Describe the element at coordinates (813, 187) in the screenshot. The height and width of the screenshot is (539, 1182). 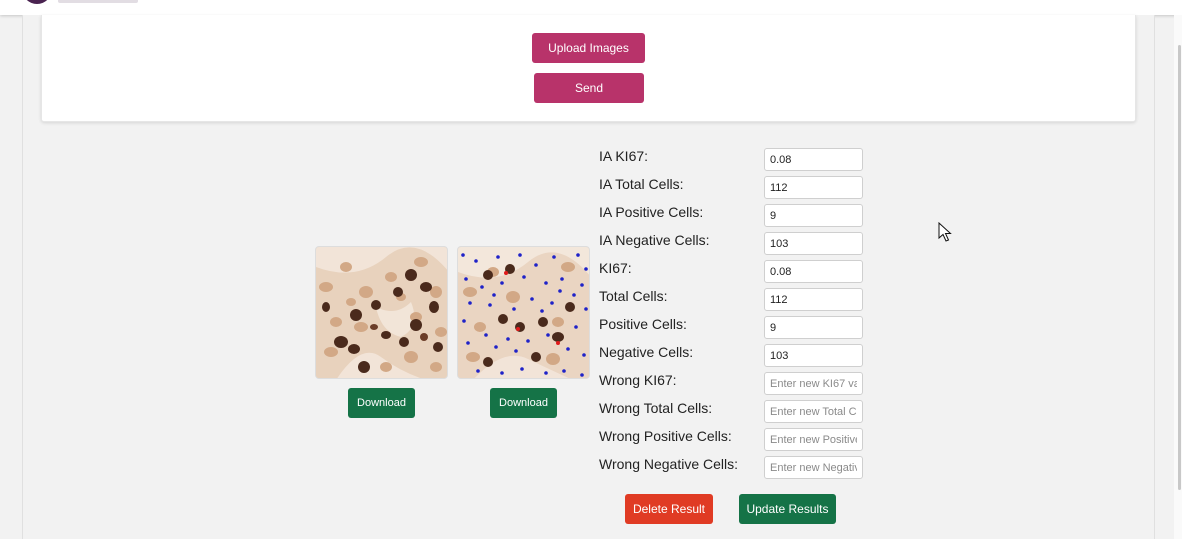
I see `ia-total-cells-input` at that location.